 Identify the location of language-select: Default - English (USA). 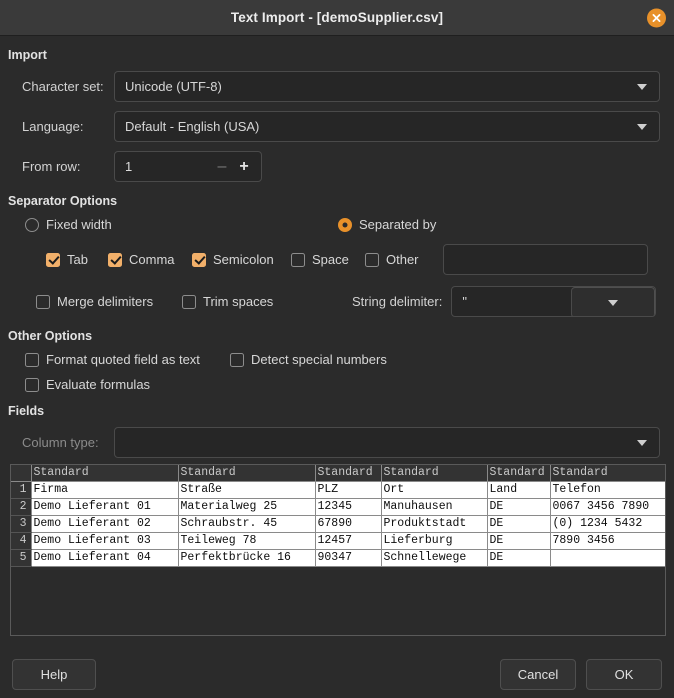
(387, 126).